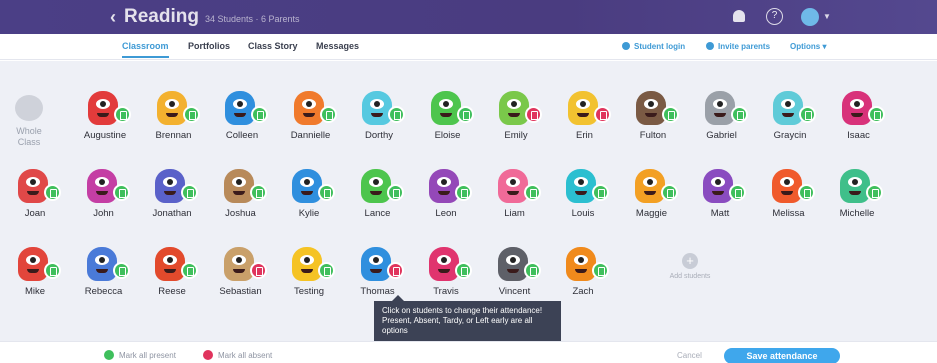 Image resolution: width=937 pixels, height=363 pixels. What do you see at coordinates (337, 46) in the screenshot?
I see `tab-messages: Messages` at bounding box center [337, 46].